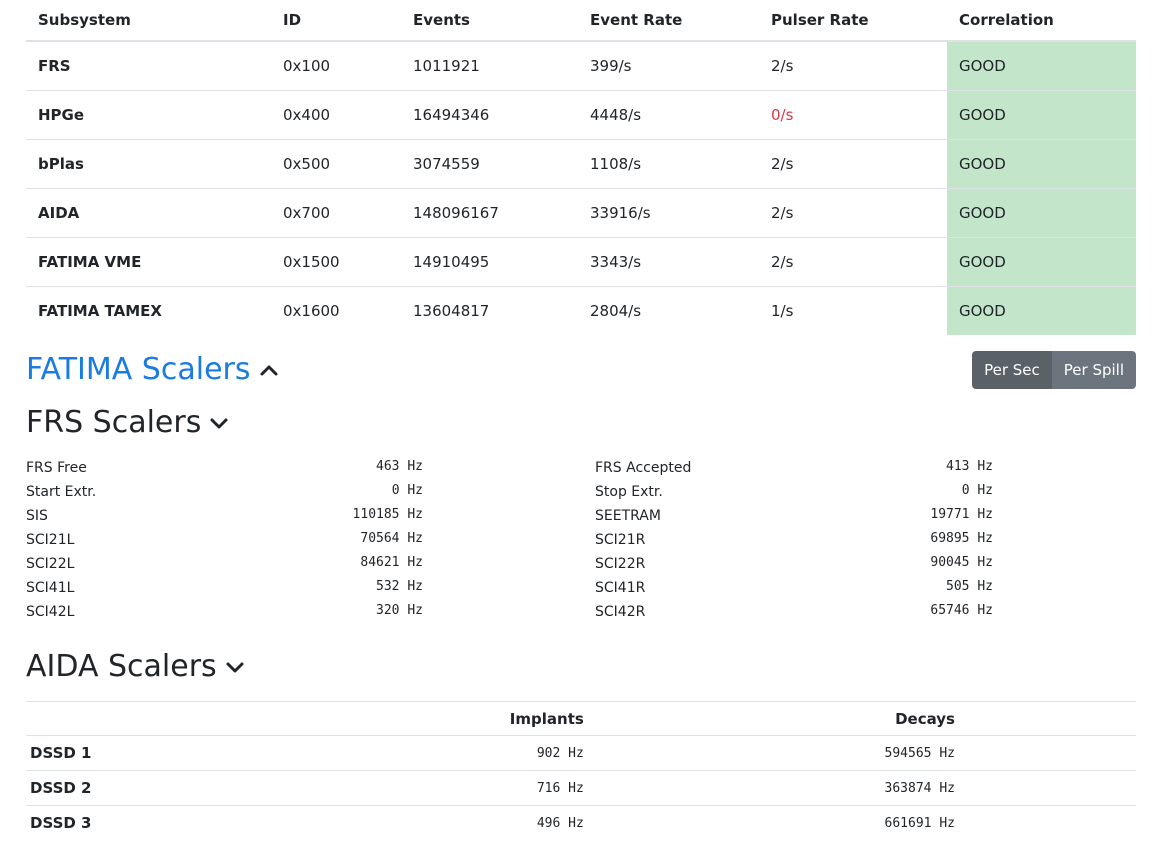  Describe the element at coordinates (268, 370) in the screenshot. I see `chevron-up-icon` at that location.